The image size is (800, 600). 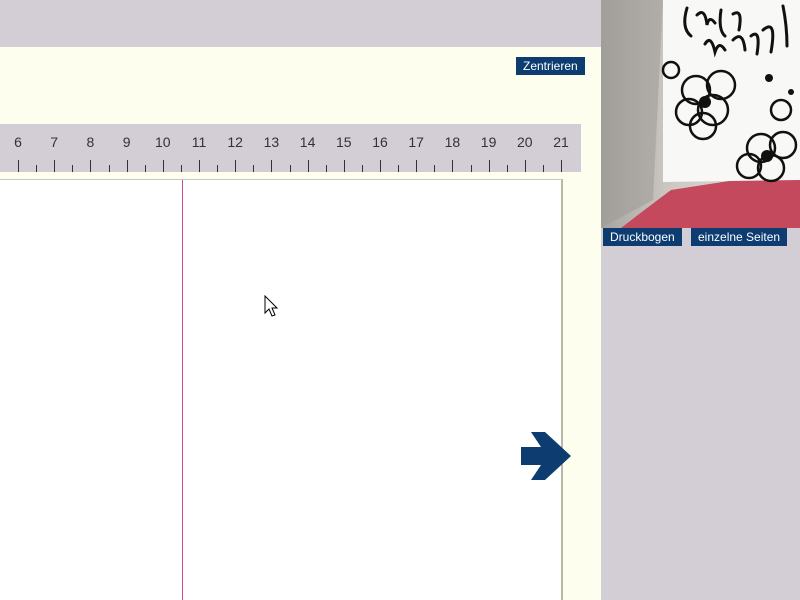 I want to click on fold-guide-line, so click(x=182, y=390).